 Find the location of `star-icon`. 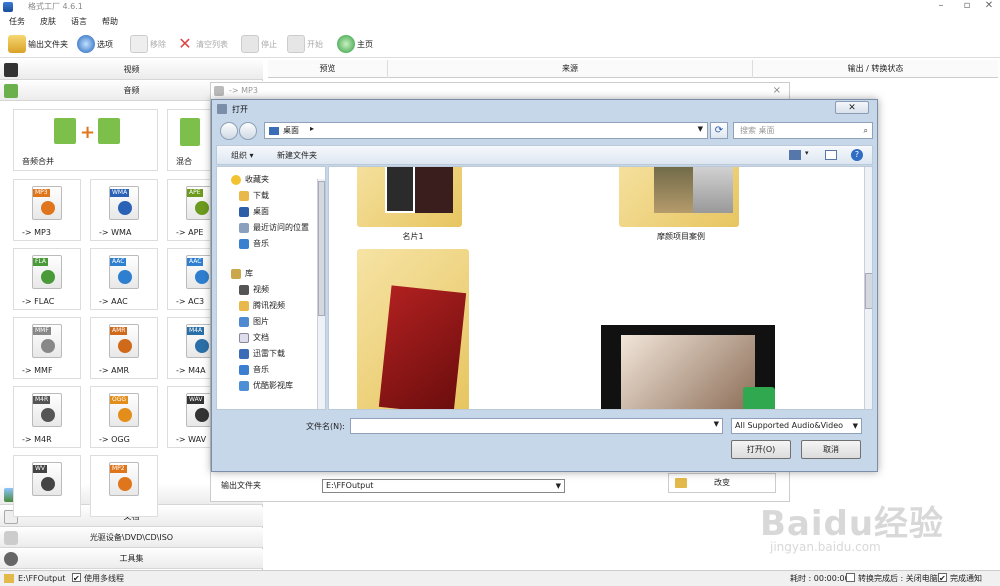

star-icon is located at coordinates (236, 180).